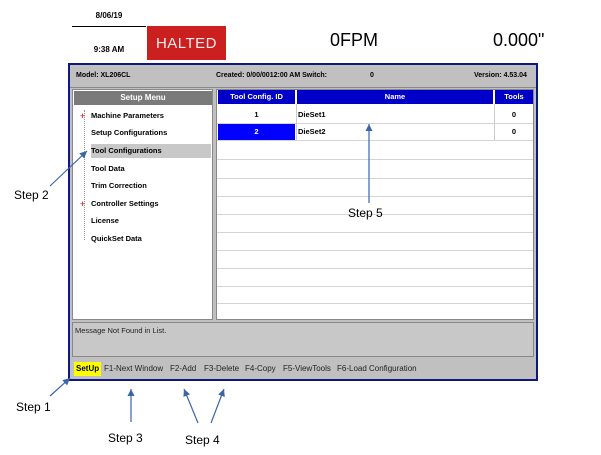  I want to click on step-2-arrow, so click(68, 168).